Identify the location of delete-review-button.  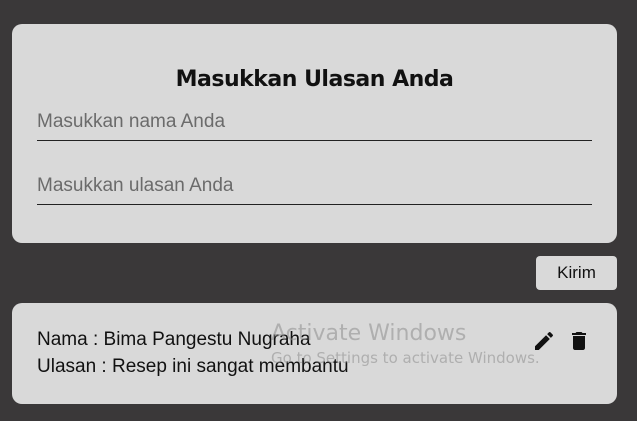
(579, 341).